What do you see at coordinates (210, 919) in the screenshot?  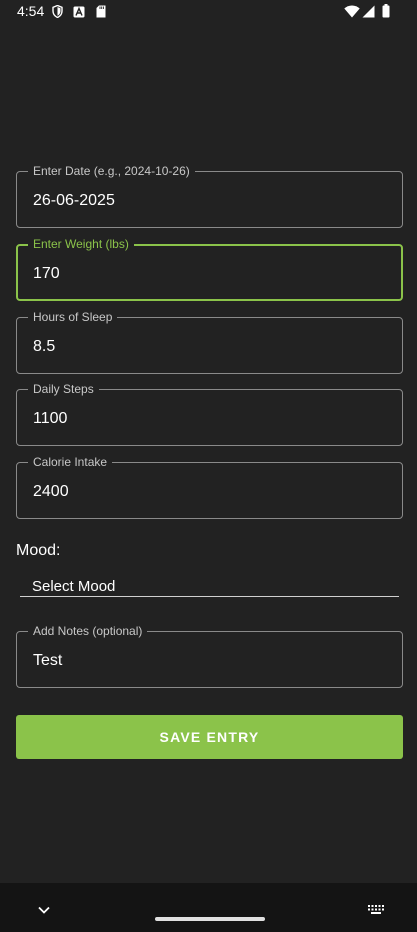 I see `home-gesture-handle` at bounding box center [210, 919].